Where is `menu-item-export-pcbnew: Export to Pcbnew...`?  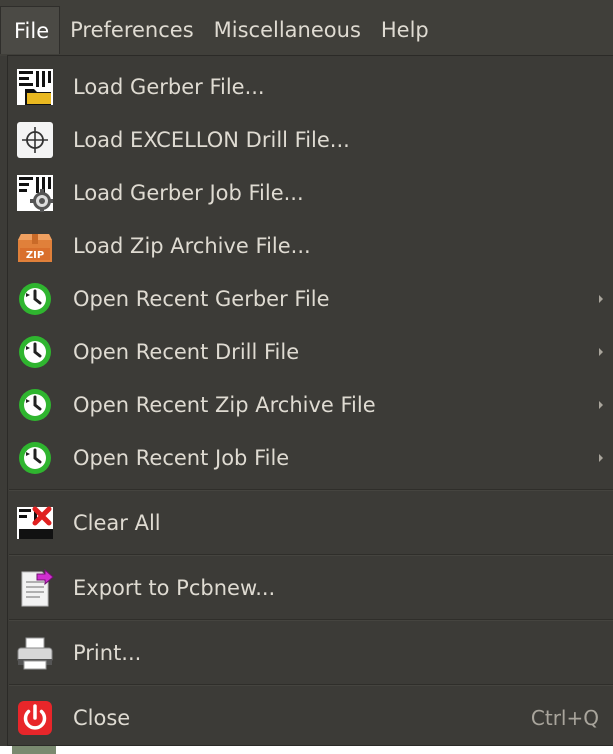 menu-item-export-pcbnew: Export to Pcbnew... is located at coordinates (310, 587).